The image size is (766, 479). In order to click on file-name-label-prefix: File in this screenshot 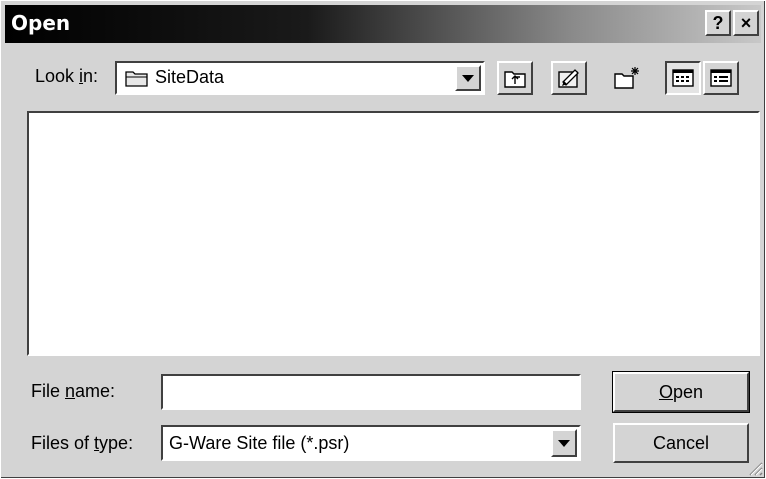, I will do `click(48, 391)`.